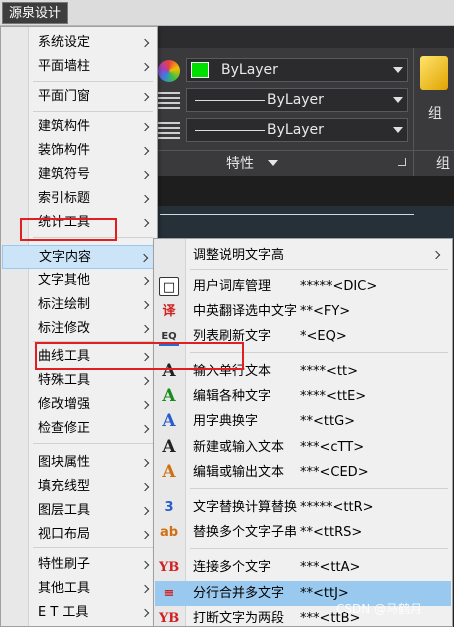 The width and height of the screenshot is (454, 627). I want to click on submenu-item: A 编辑或输出文本 ***<CED>, so click(303, 472).